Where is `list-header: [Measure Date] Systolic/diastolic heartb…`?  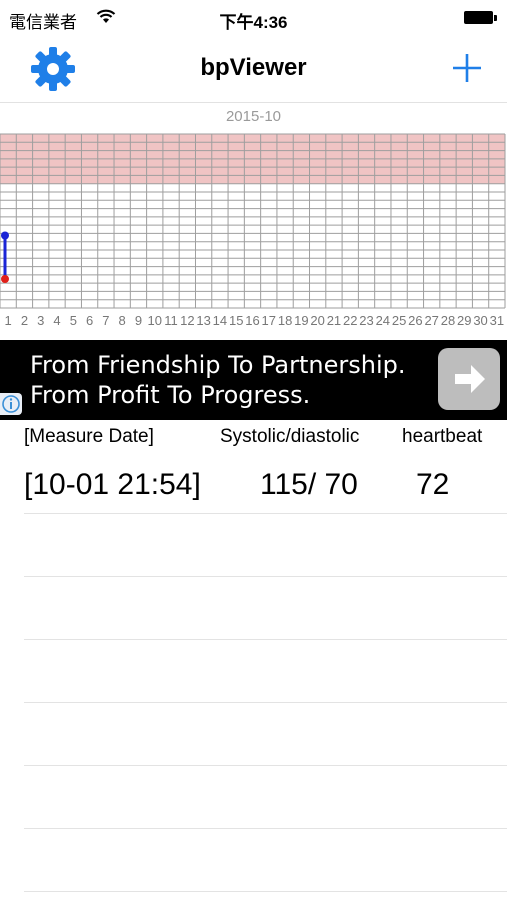
list-header: [Measure Date] Systolic/diastolic heartb… is located at coordinates (253, 438).